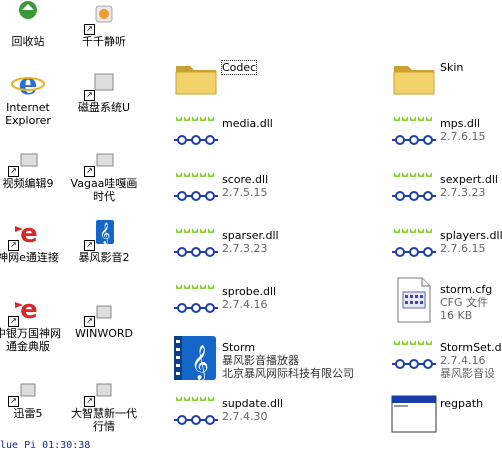 The width and height of the screenshot is (502, 451). What do you see at coordinates (104, 402) in the screenshot?
I see `desktop-icon-dzh: ↗ 大智慧新一代行情` at bounding box center [104, 402].